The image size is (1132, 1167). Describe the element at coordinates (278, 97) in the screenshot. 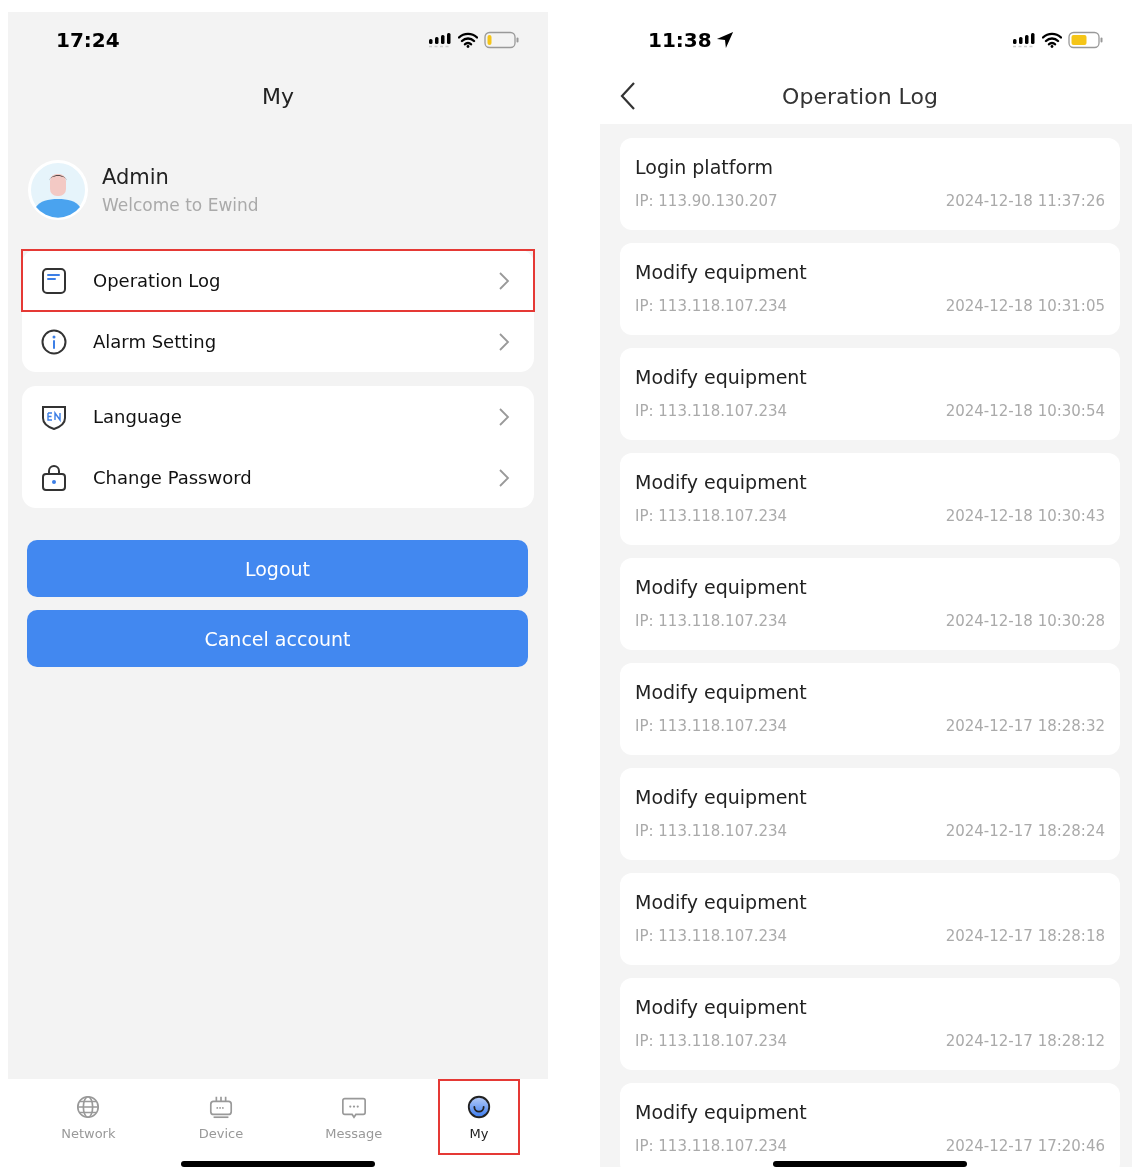

I see `screen-title: My` at that location.